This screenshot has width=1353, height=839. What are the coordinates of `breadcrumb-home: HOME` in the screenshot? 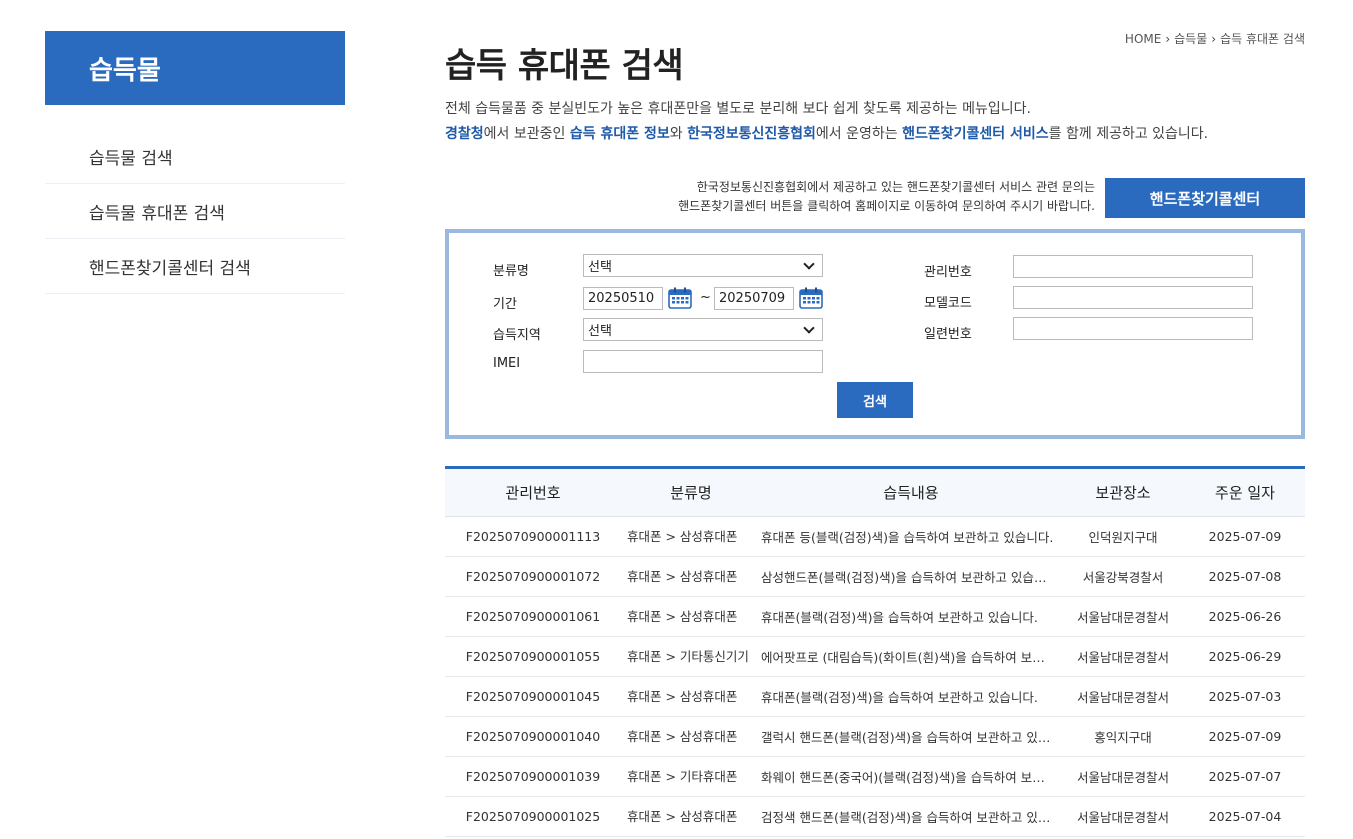 It's located at (1143, 39).